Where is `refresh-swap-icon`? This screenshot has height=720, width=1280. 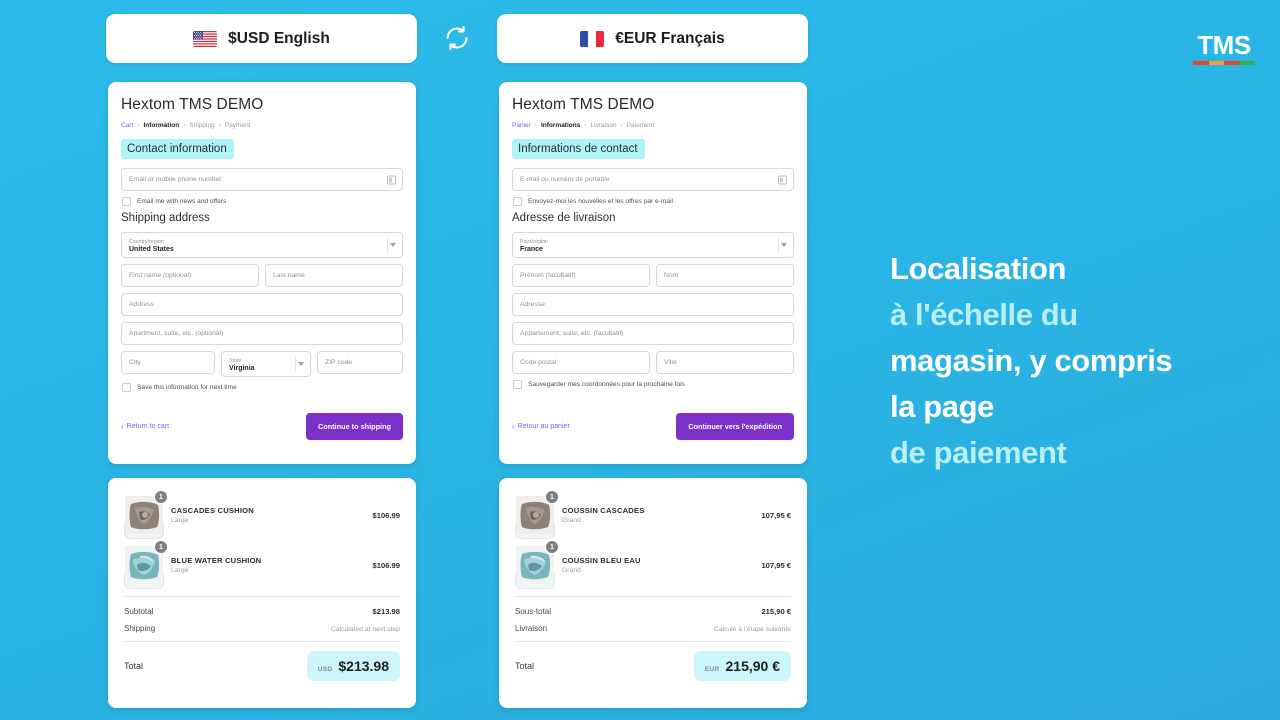
refresh-swap-icon is located at coordinates (457, 38).